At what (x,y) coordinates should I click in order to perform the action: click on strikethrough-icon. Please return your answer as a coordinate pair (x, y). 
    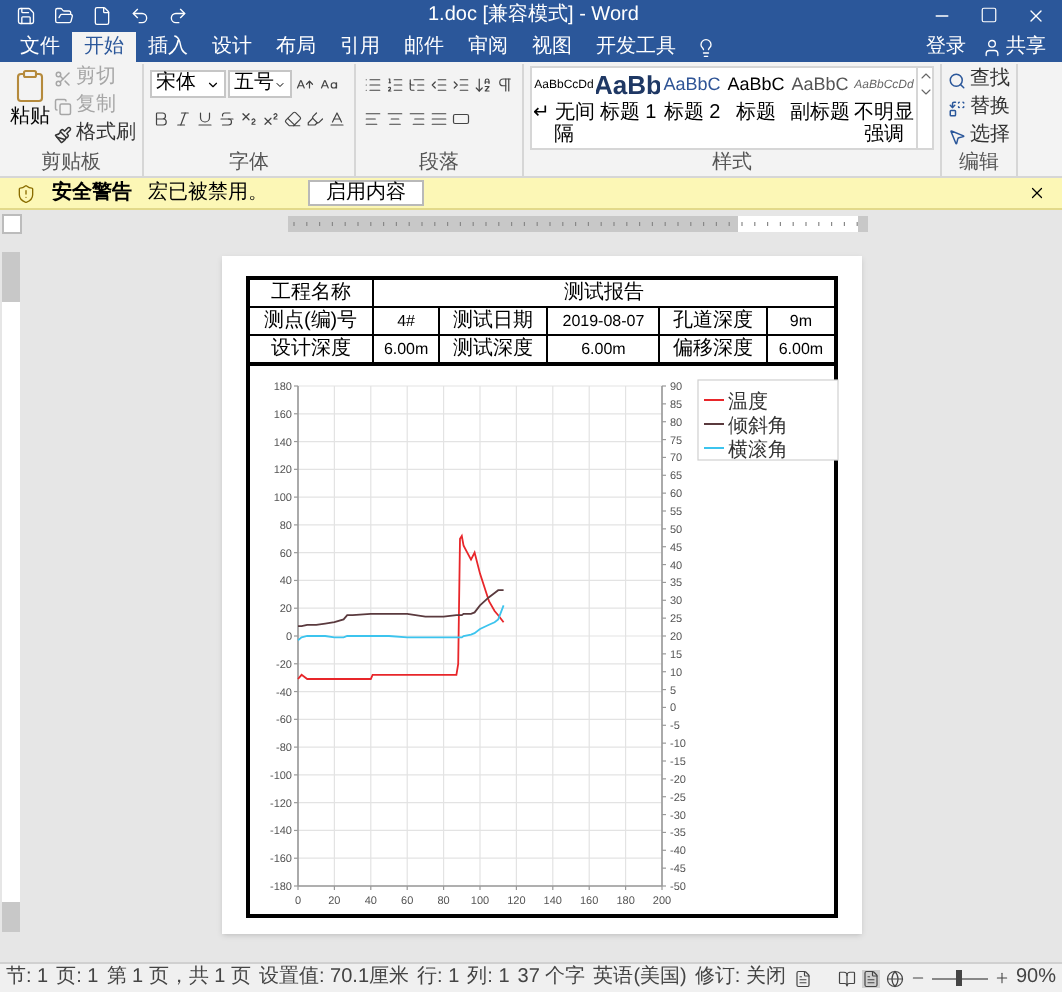
    Looking at the image, I should click on (227, 119).